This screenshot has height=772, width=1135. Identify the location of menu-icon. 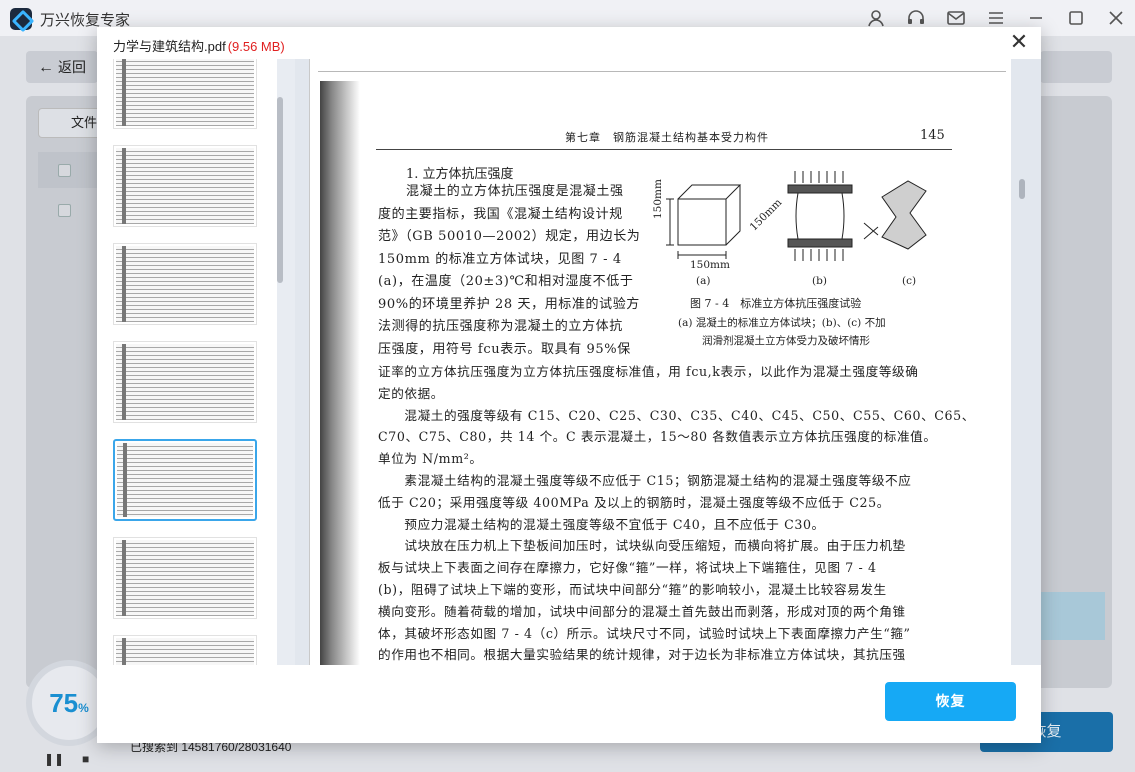
(996, 18).